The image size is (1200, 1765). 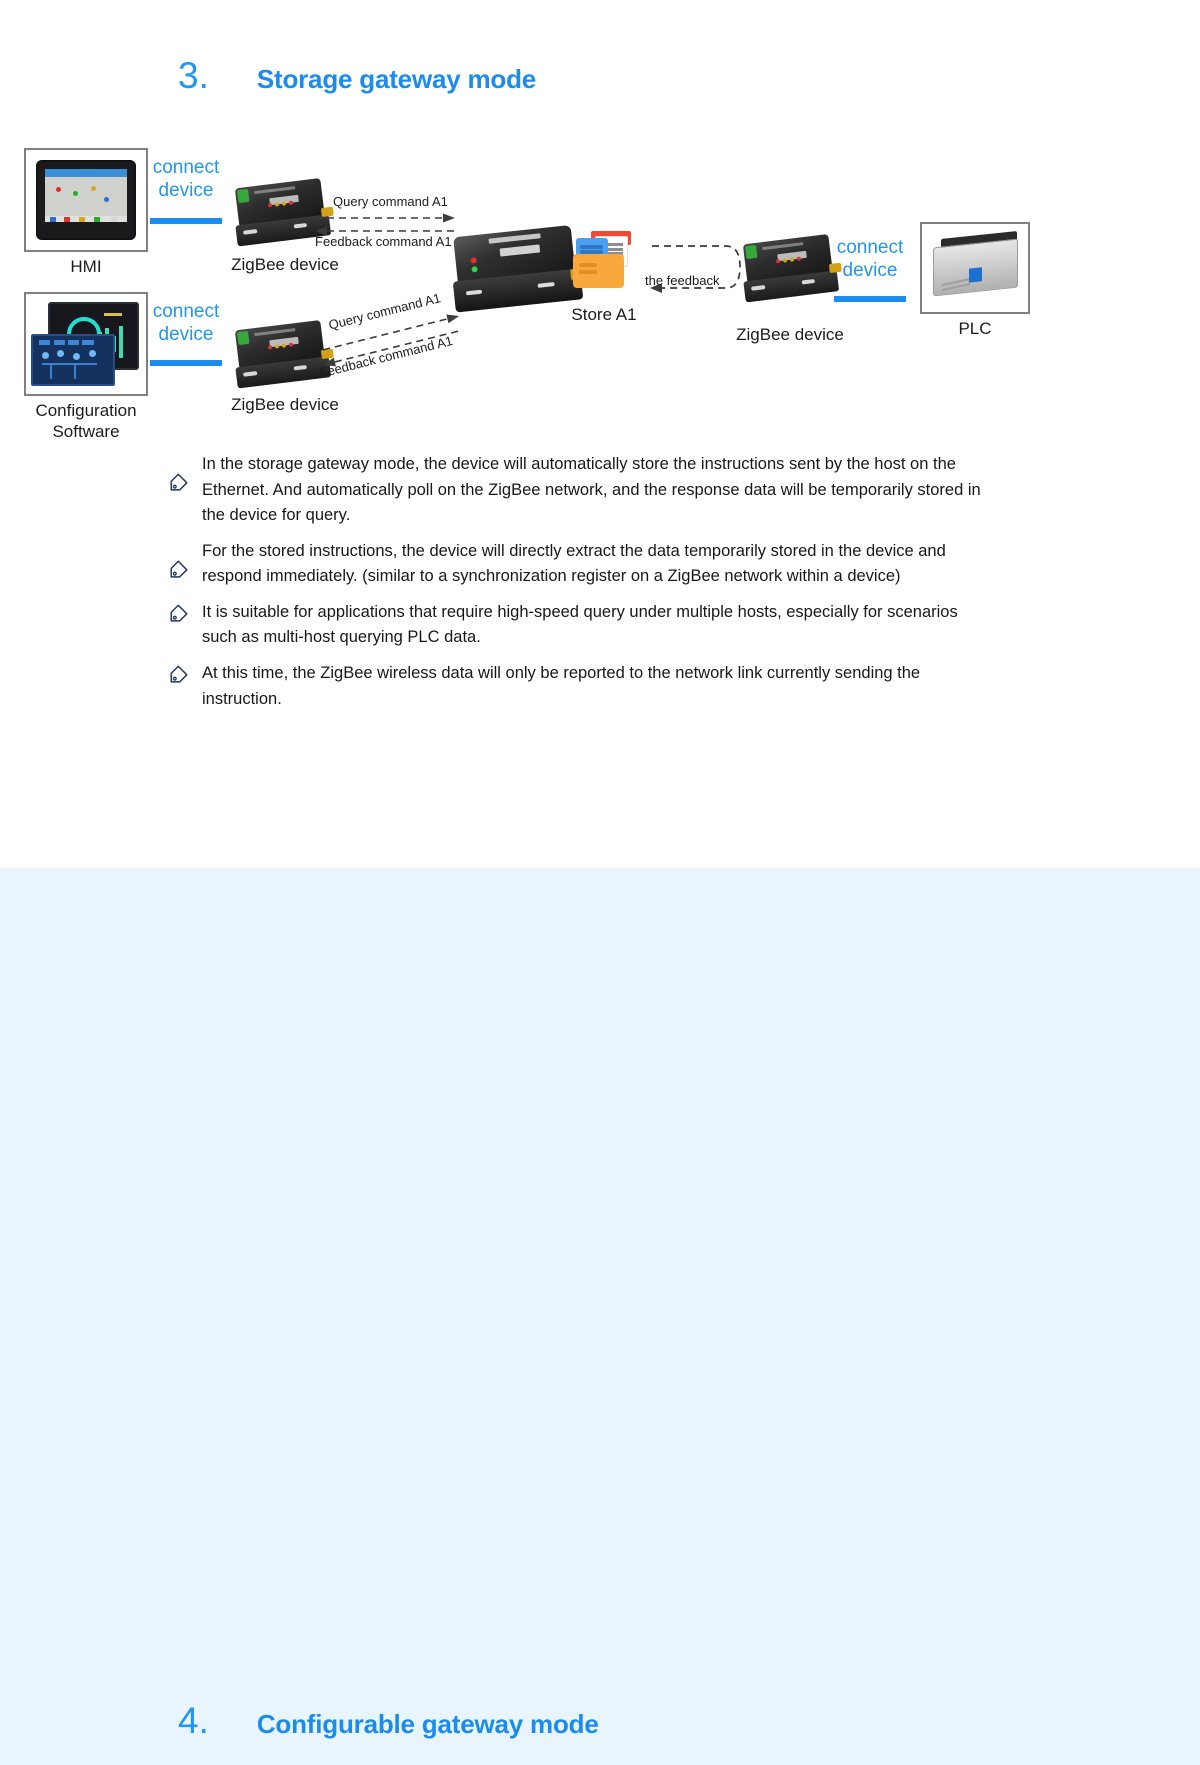 I want to click on connect-device-label-software: connect device, so click(x=186, y=323).